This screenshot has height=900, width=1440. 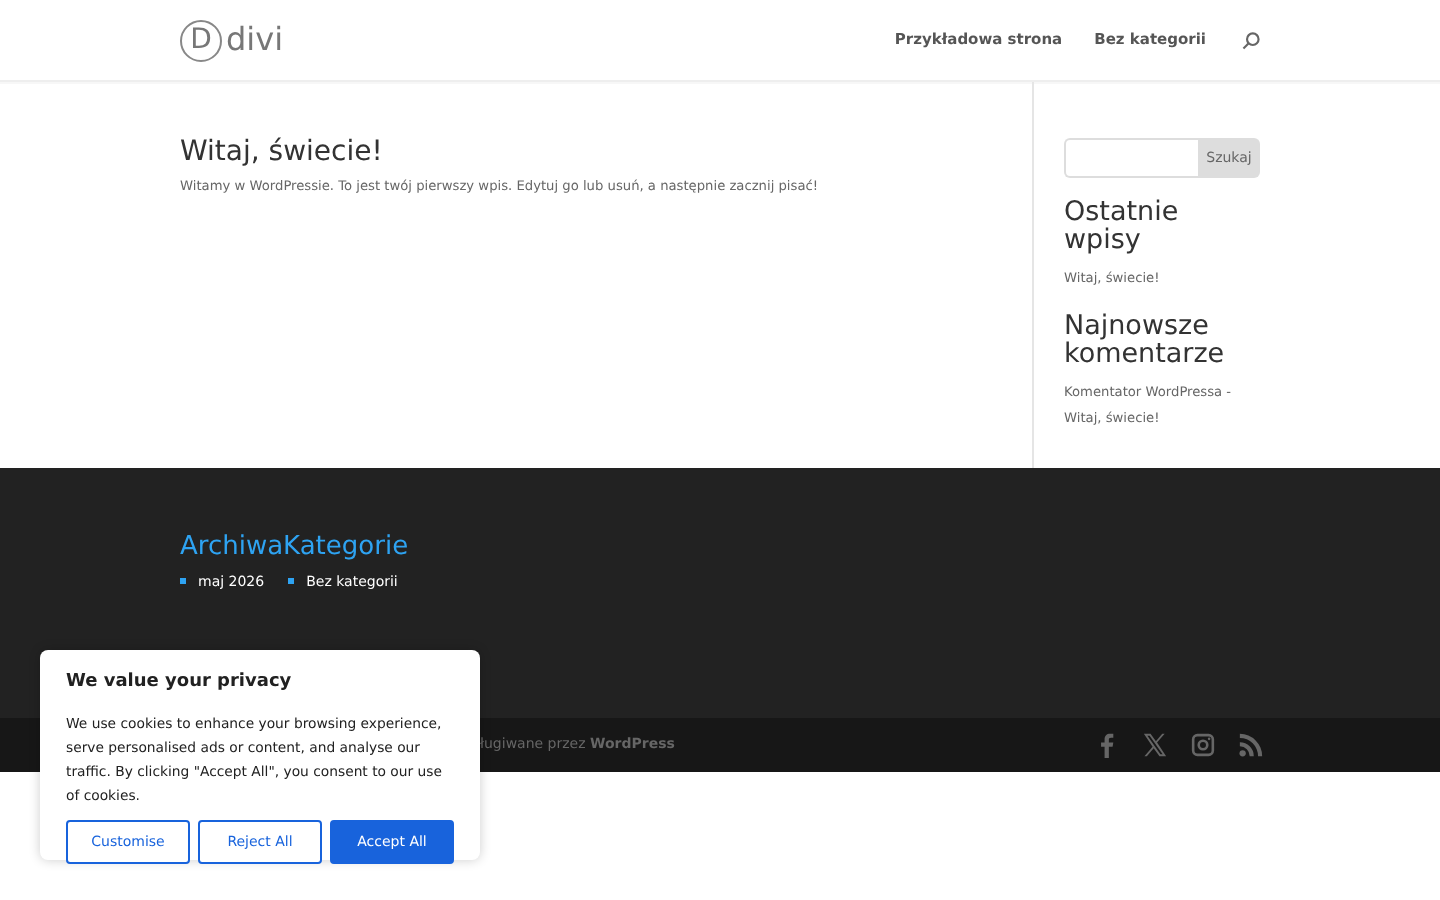 I want to click on search-field, so click(x=1131, y=158).